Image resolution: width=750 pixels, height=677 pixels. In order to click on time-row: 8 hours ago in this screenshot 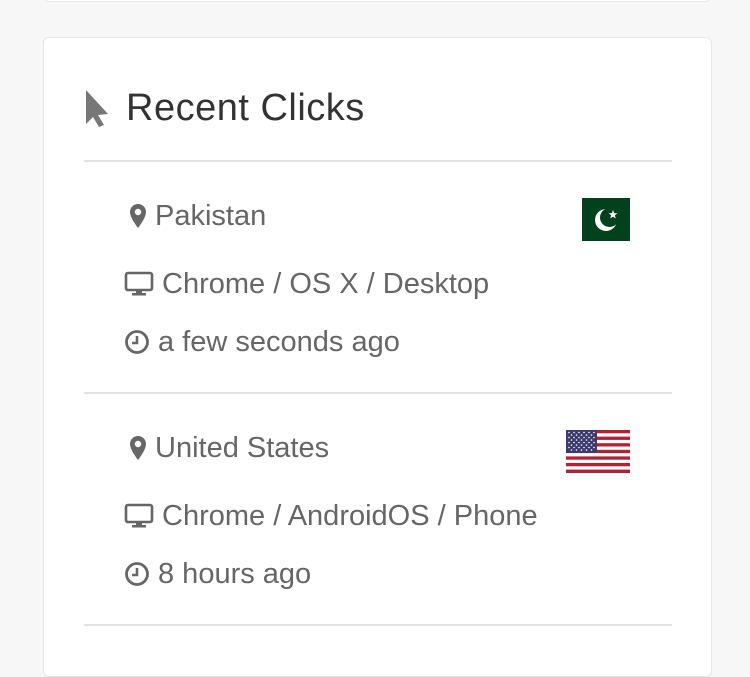, I will do `click(217, 574)`.